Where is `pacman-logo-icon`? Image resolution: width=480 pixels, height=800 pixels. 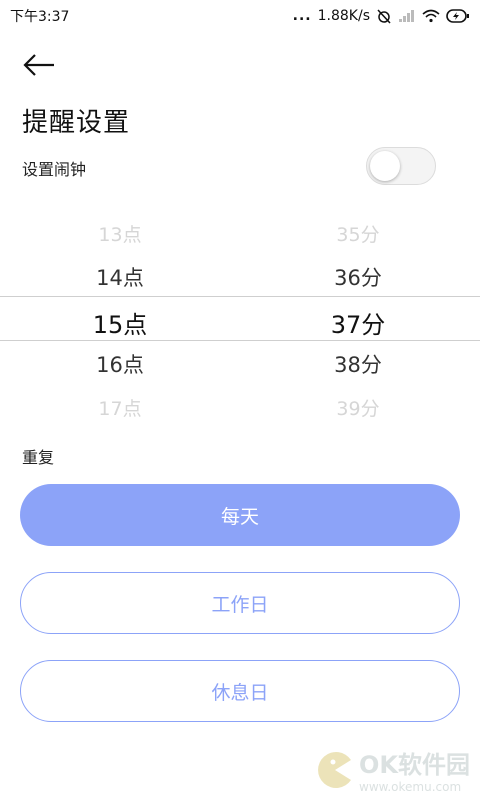 pacman-logo-icon is located at coordinates (334, 769).